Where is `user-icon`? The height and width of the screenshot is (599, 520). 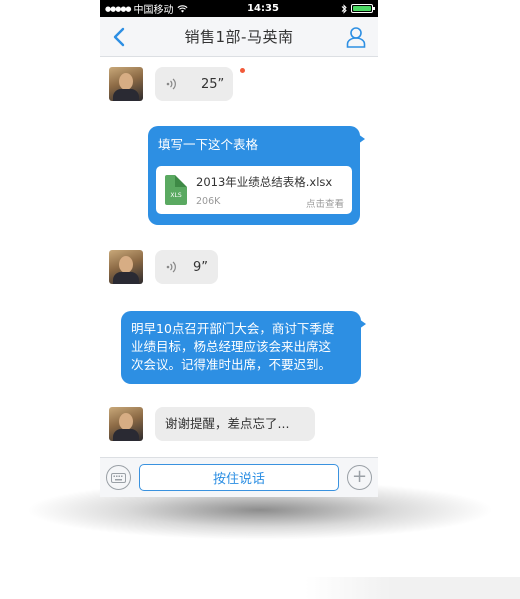
user-icon is located at coordinates (356, 37).